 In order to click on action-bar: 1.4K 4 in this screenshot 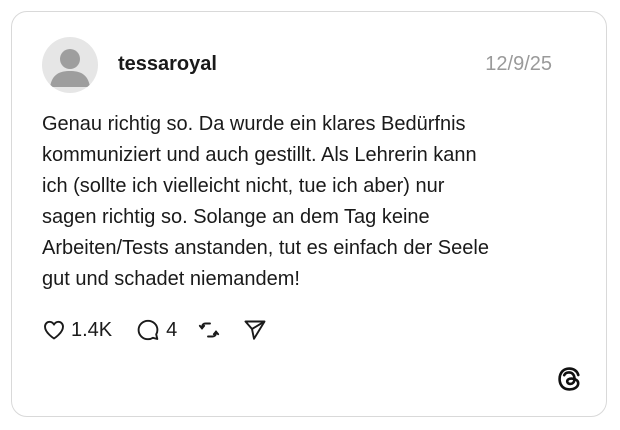, I will do `click(154, 330)`.